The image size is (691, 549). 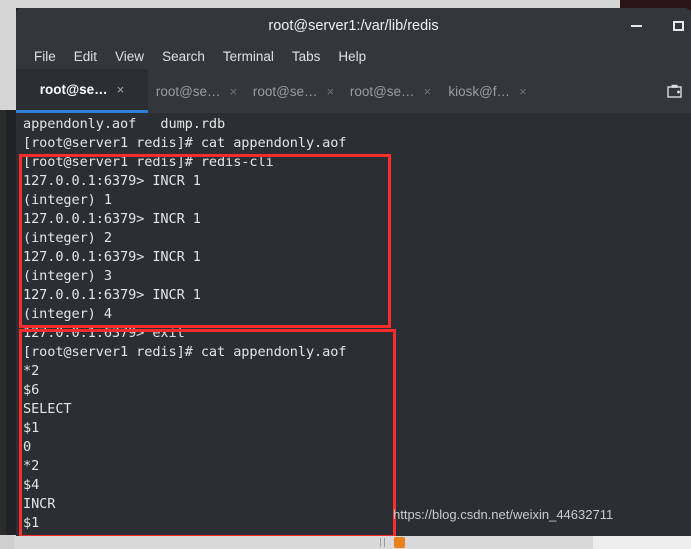 I want to click on terminal-line: SELECT, so click(x=47, y=409).